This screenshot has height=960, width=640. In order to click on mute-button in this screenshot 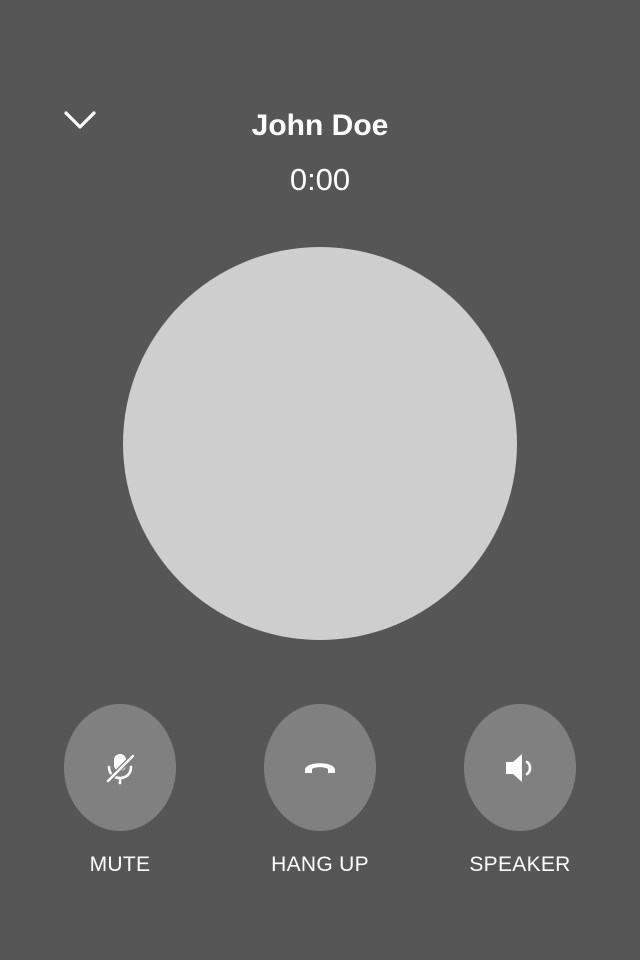, I will do `click(120, 767)`.